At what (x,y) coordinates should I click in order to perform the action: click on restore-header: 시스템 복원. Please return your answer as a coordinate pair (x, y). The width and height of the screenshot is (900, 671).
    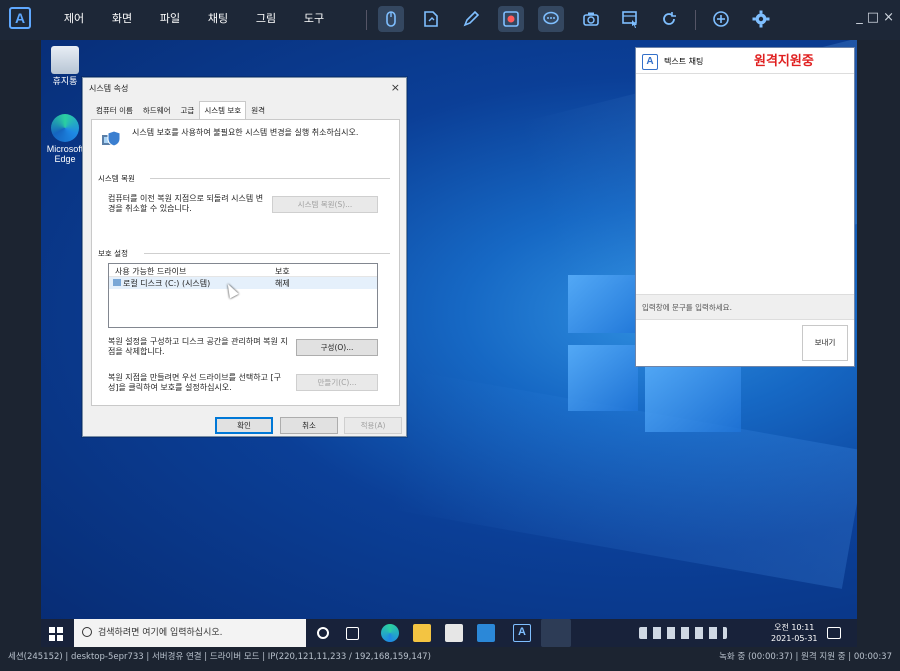
    Looking at the image, I should click on (116, 178).